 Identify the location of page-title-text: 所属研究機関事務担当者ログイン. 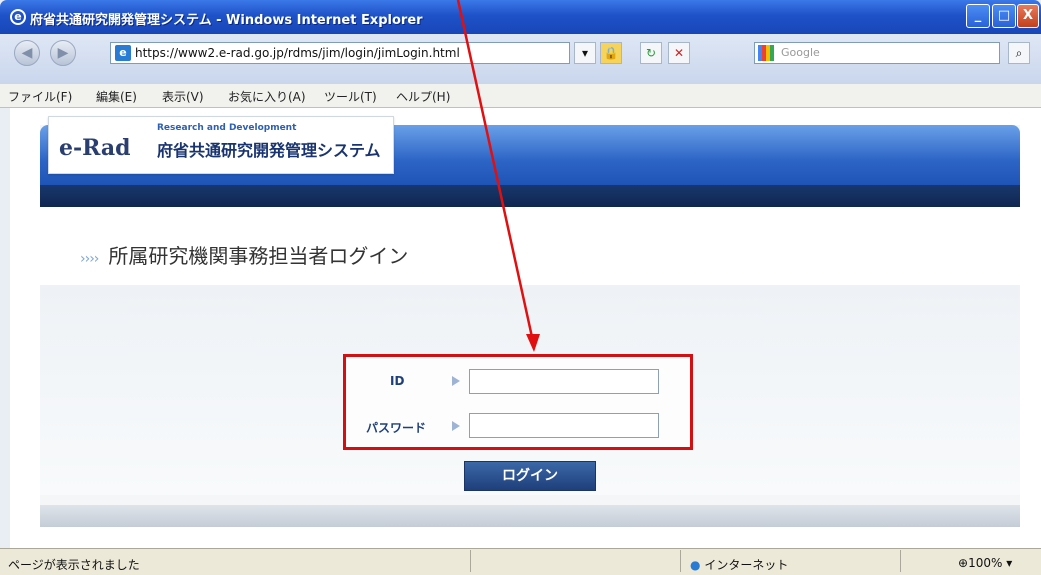
(258, 256).